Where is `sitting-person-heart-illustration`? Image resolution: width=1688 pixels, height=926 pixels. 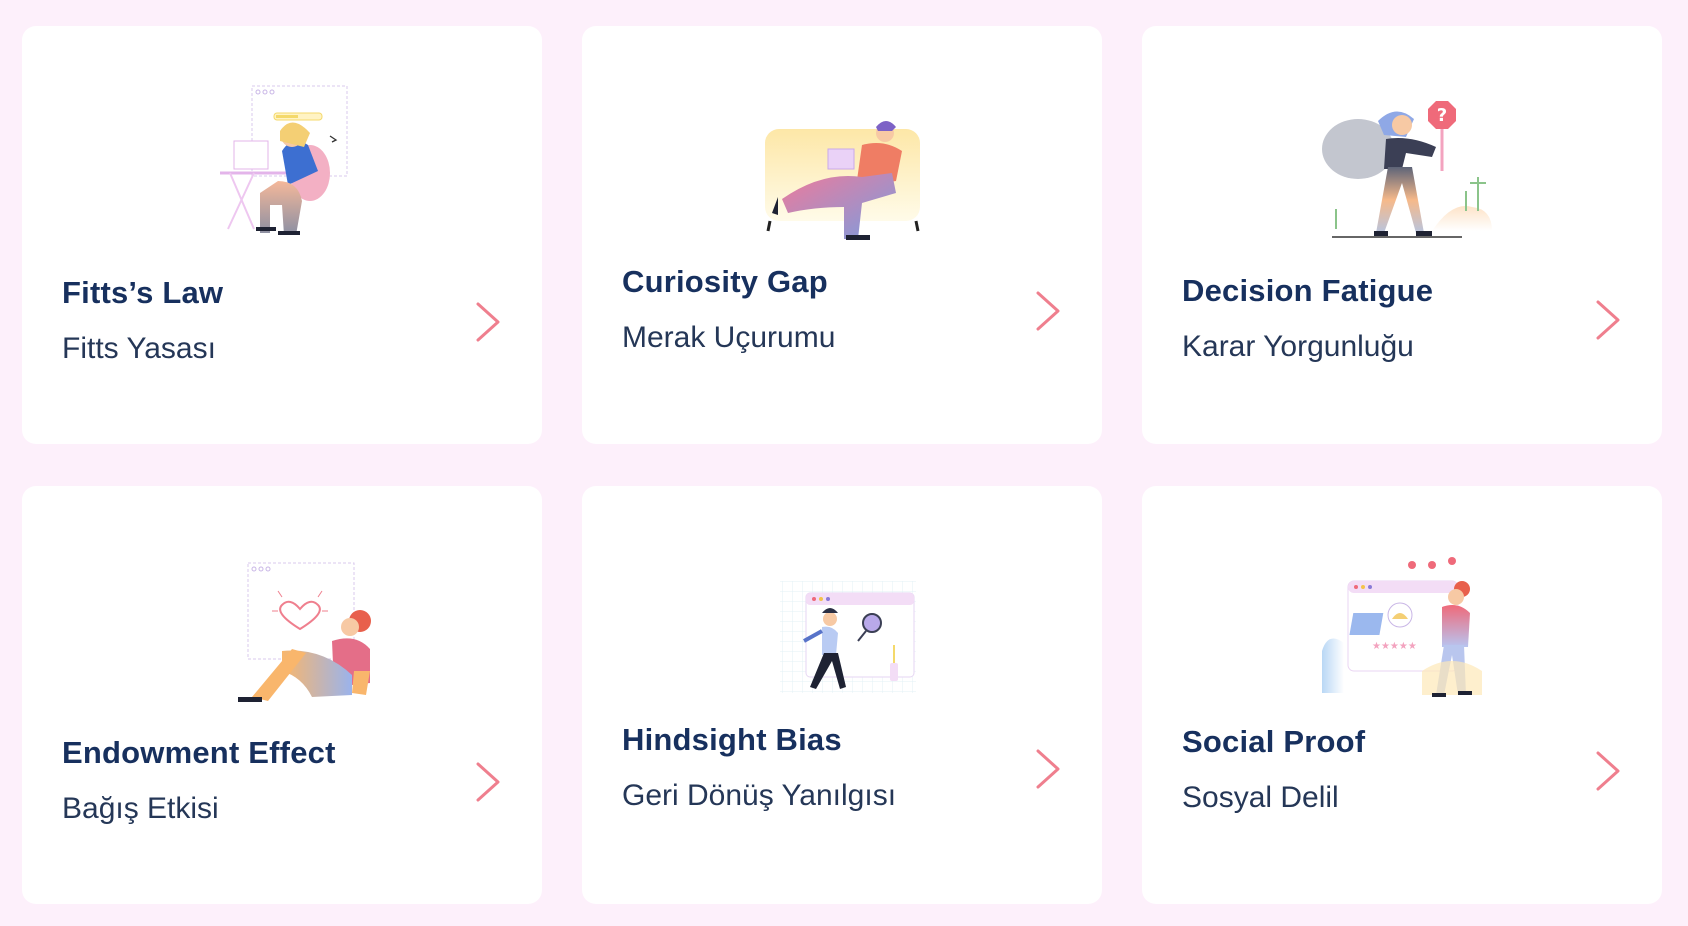 sitting-person-heart-illustration is located at coordinates (304, 632).